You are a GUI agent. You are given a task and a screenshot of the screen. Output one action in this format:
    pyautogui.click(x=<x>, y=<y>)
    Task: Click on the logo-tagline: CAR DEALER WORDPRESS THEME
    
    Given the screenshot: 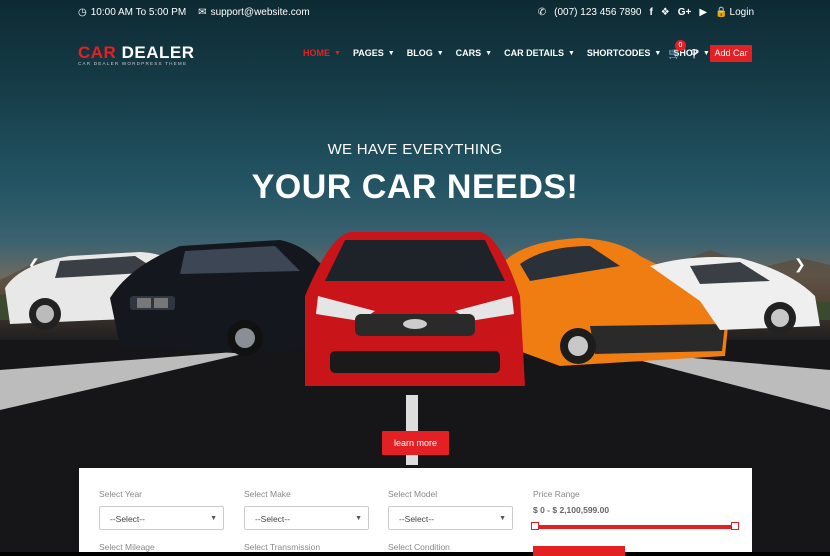 What is the action you would take?
    pyautogui.click(x=133, y=63)
    